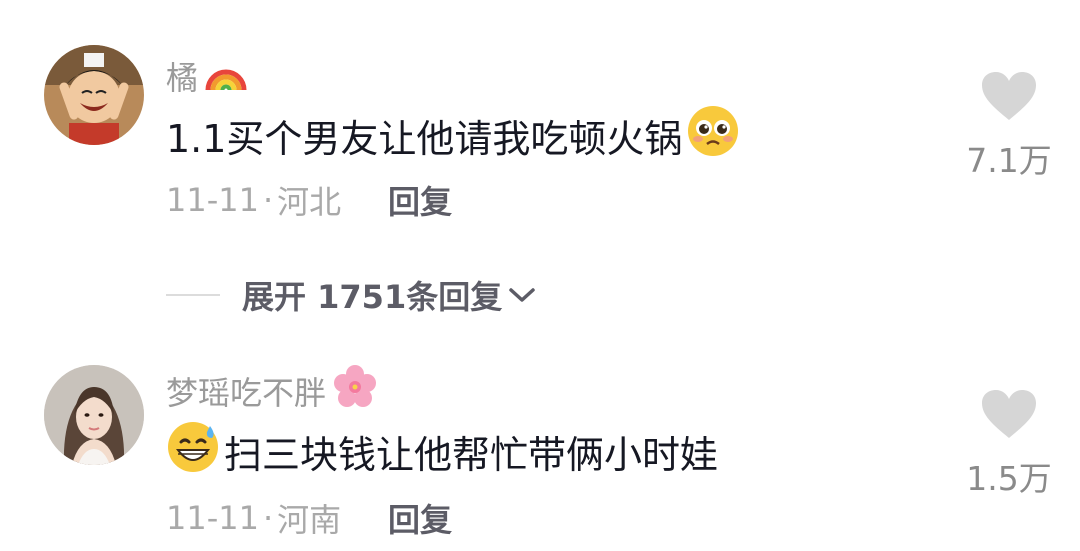  What do you see at coordinates (193, 451) in the screenshot?
I see `grinning-sweat-face-icon` at bounding box center [193, 451].